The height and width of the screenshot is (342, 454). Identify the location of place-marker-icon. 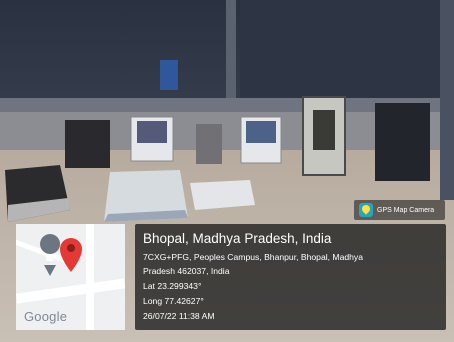
(50, 255).